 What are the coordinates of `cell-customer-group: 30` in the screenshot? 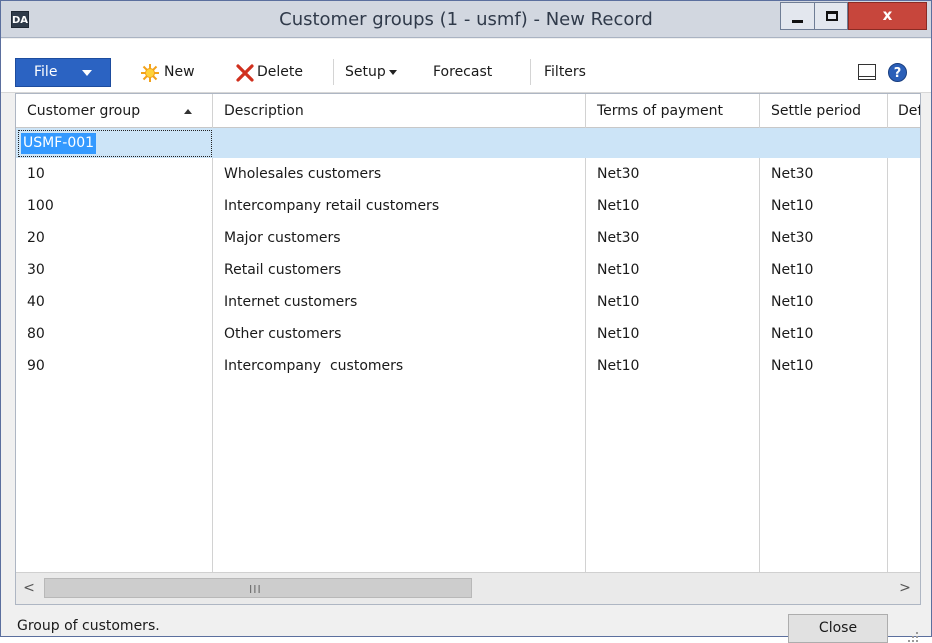 It's located at (36, 270).